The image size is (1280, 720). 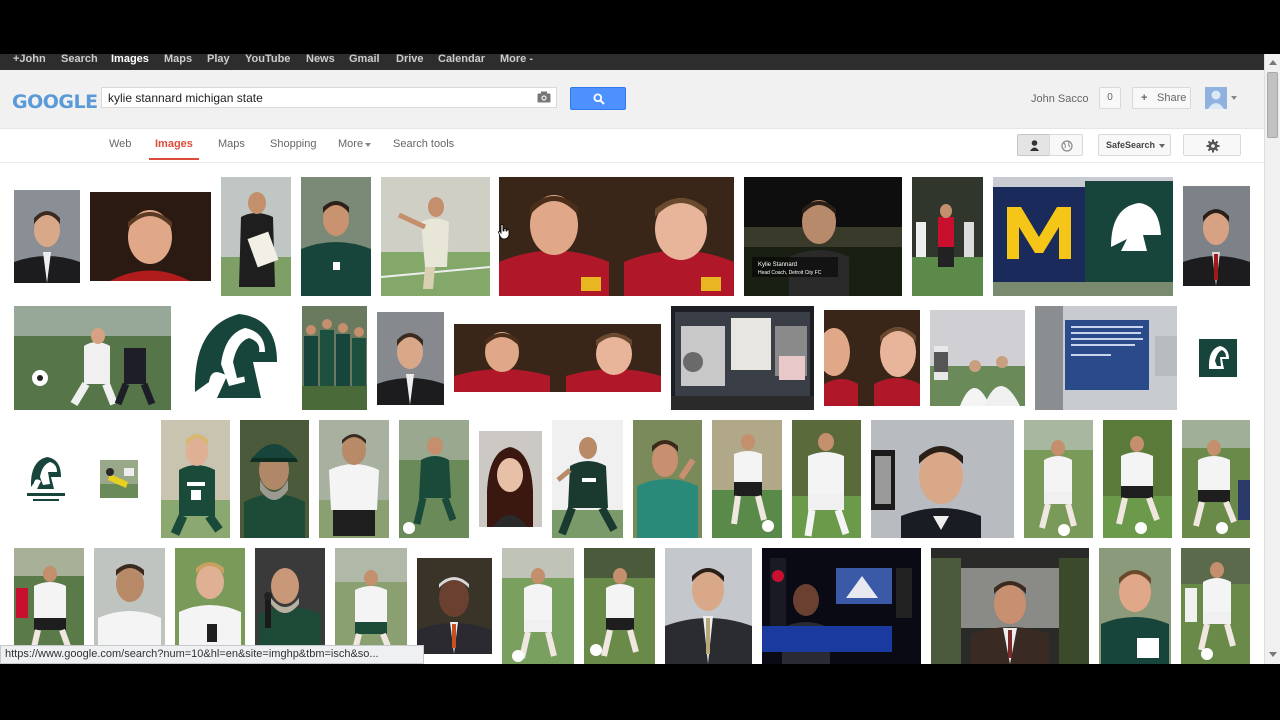 What do you see at coordinates (1273, 62) in the screenshot?
I see `scroll-up-arrow-icon` at bounding box center [1273, 62].